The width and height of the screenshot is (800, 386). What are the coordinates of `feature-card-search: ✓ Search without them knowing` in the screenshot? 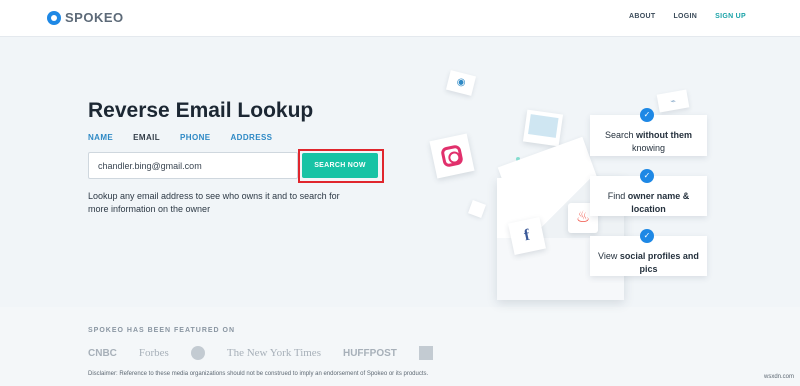 It's located at (648, 132).